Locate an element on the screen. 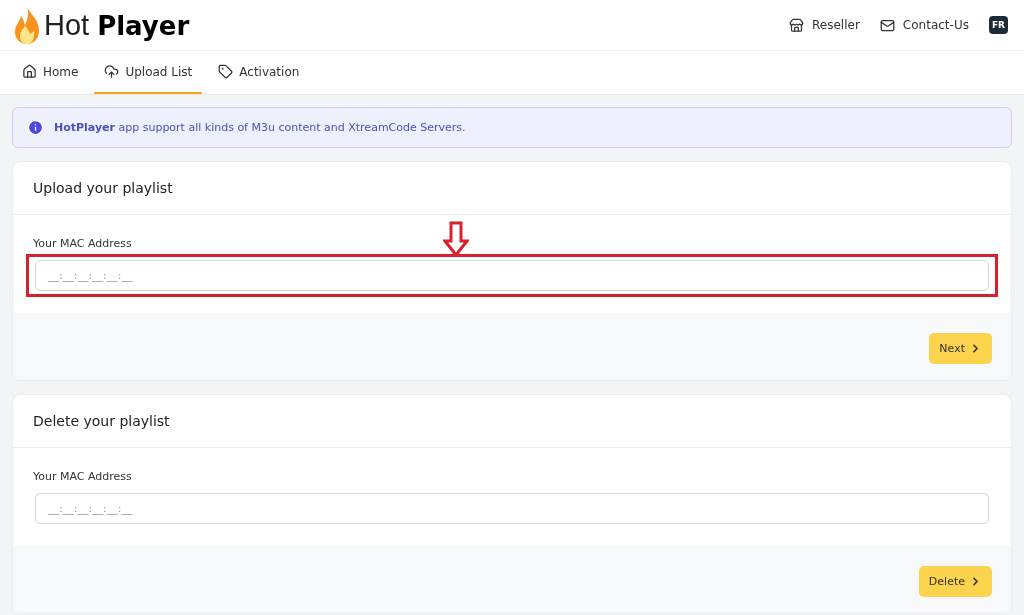  tag-icon is located at coordinates (226, 71).